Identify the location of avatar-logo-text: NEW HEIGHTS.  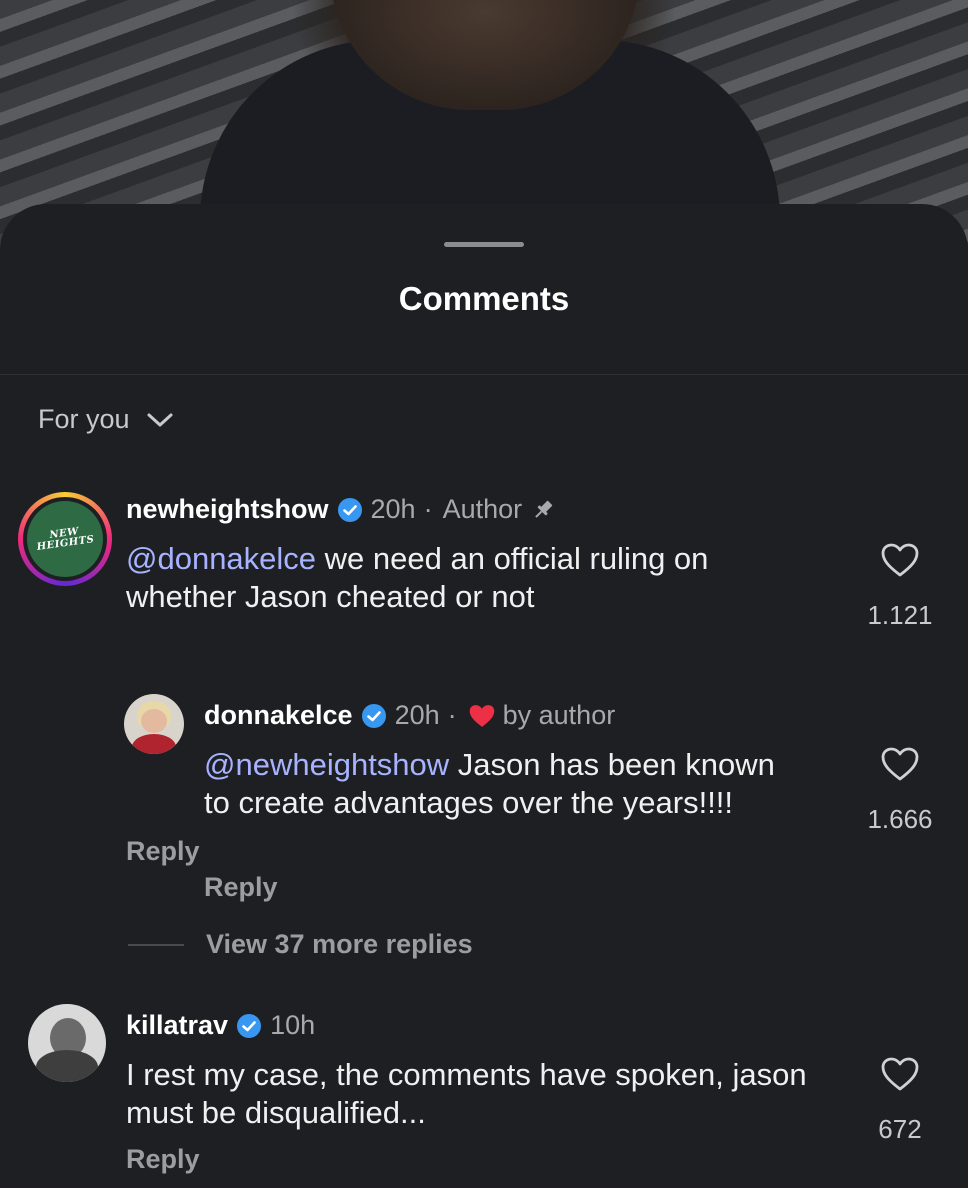
(66, 539).